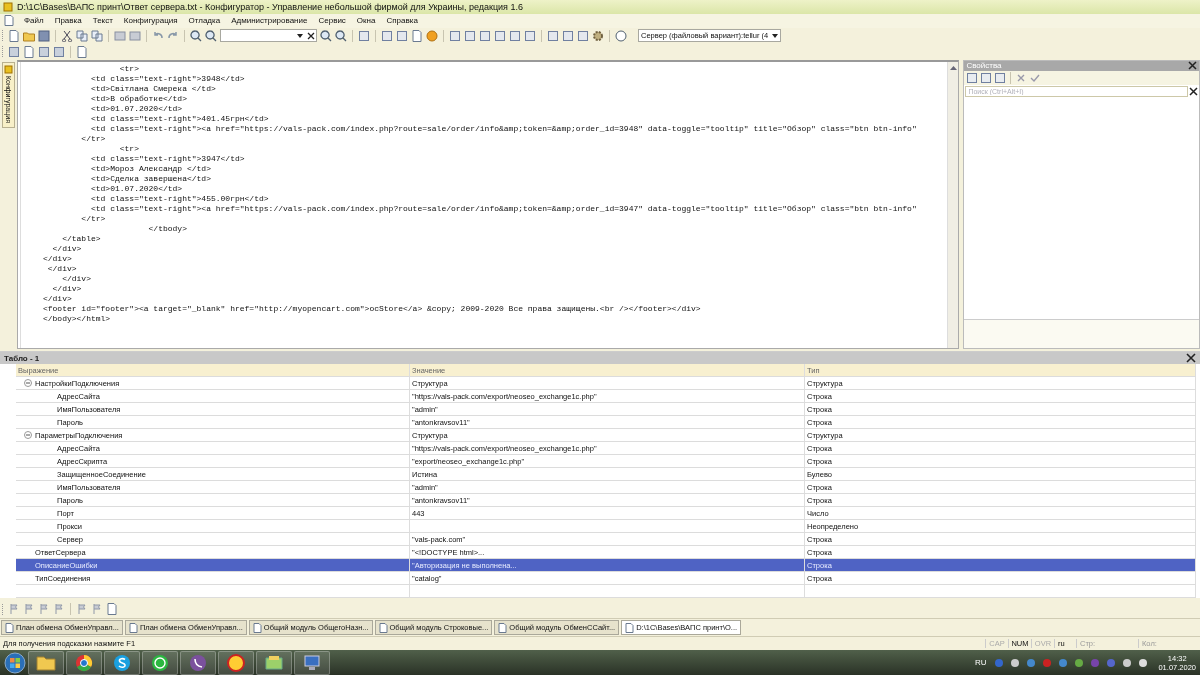 This screenshot has height=675, width=1200. I want to click on paste-icon, so click(97, 35).